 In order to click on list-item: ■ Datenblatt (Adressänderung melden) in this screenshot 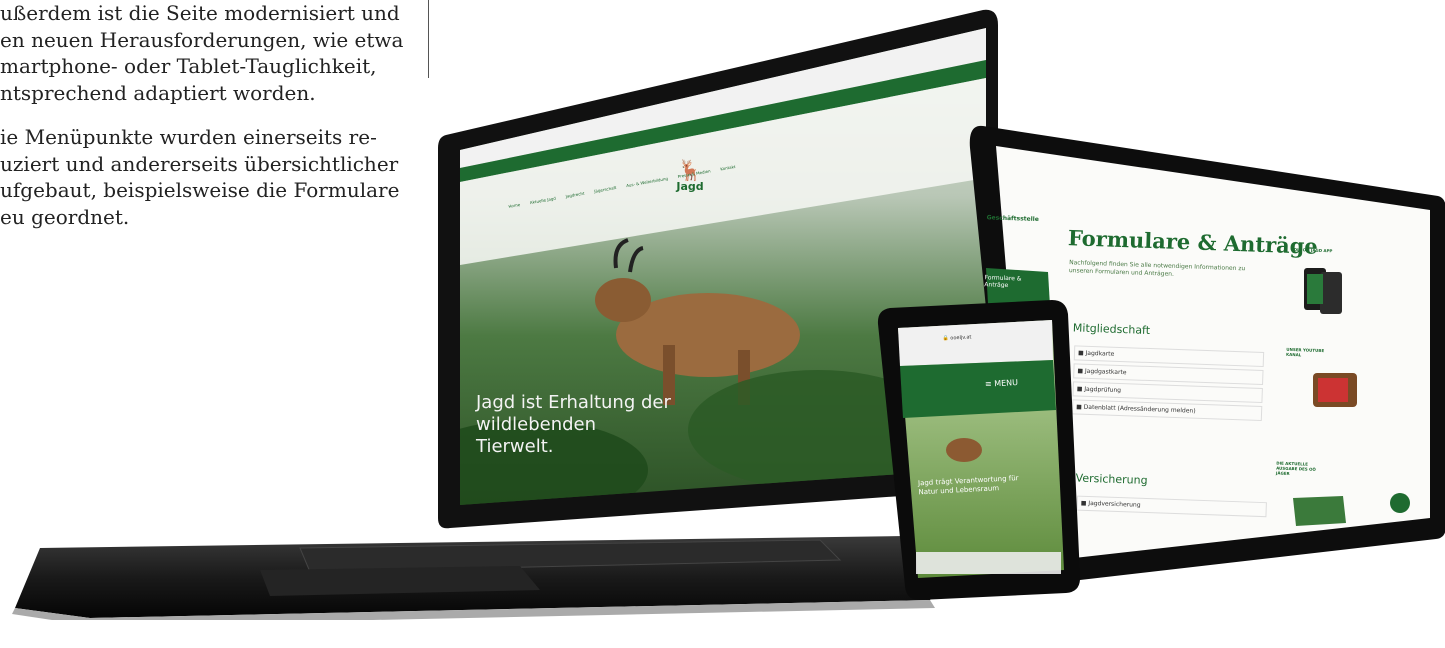, I will do `click(1167, 410)`.